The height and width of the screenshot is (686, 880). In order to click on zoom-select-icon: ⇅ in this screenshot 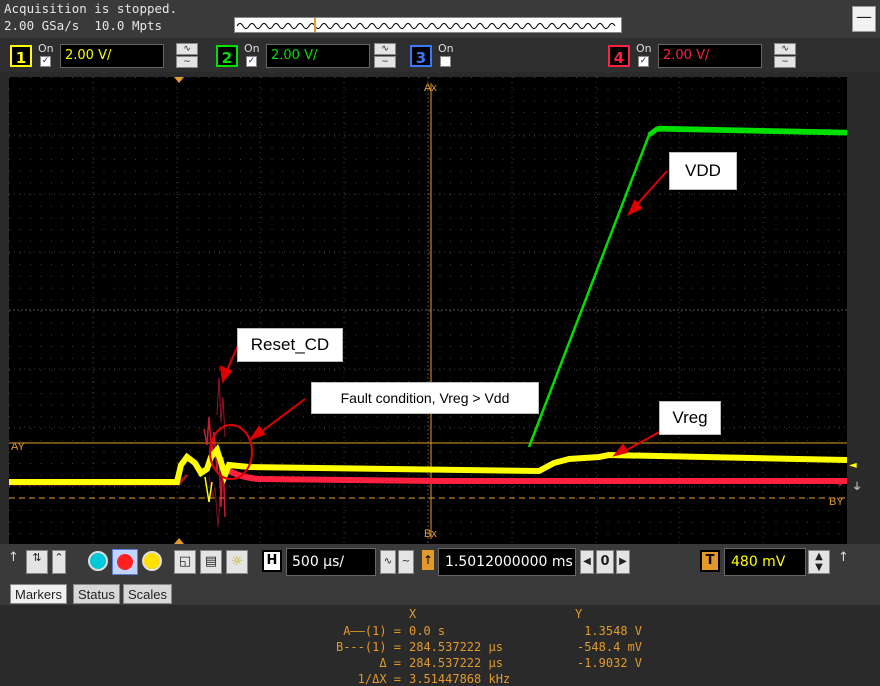, I will do `click(37, 562)`.